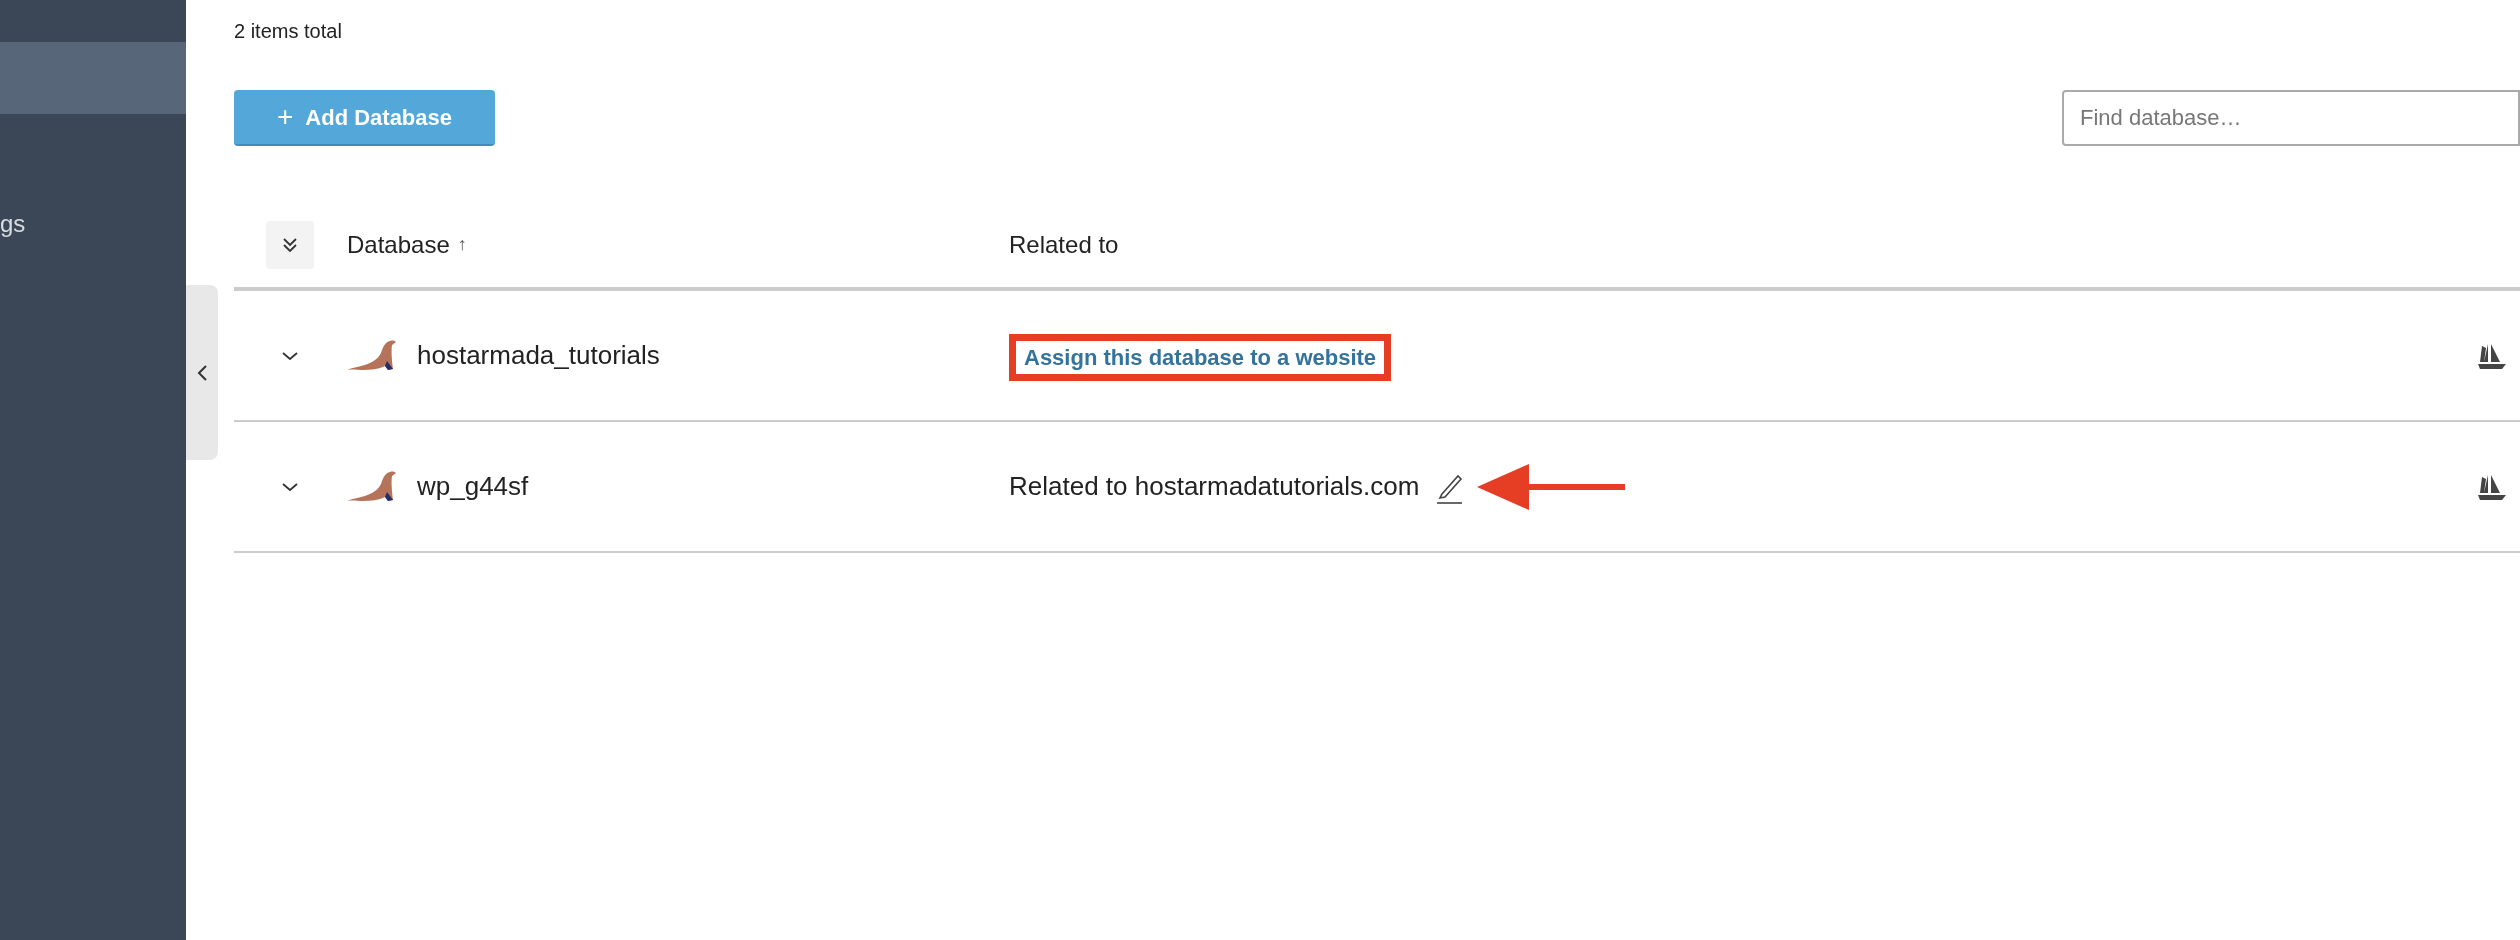 Image resolution: width=2520 pixels, height=940 pixels. What do you see at coordinates (473, 486) in the screenshot?
I see `database-name: wp_g44sf` at bounding box center [473, 486].